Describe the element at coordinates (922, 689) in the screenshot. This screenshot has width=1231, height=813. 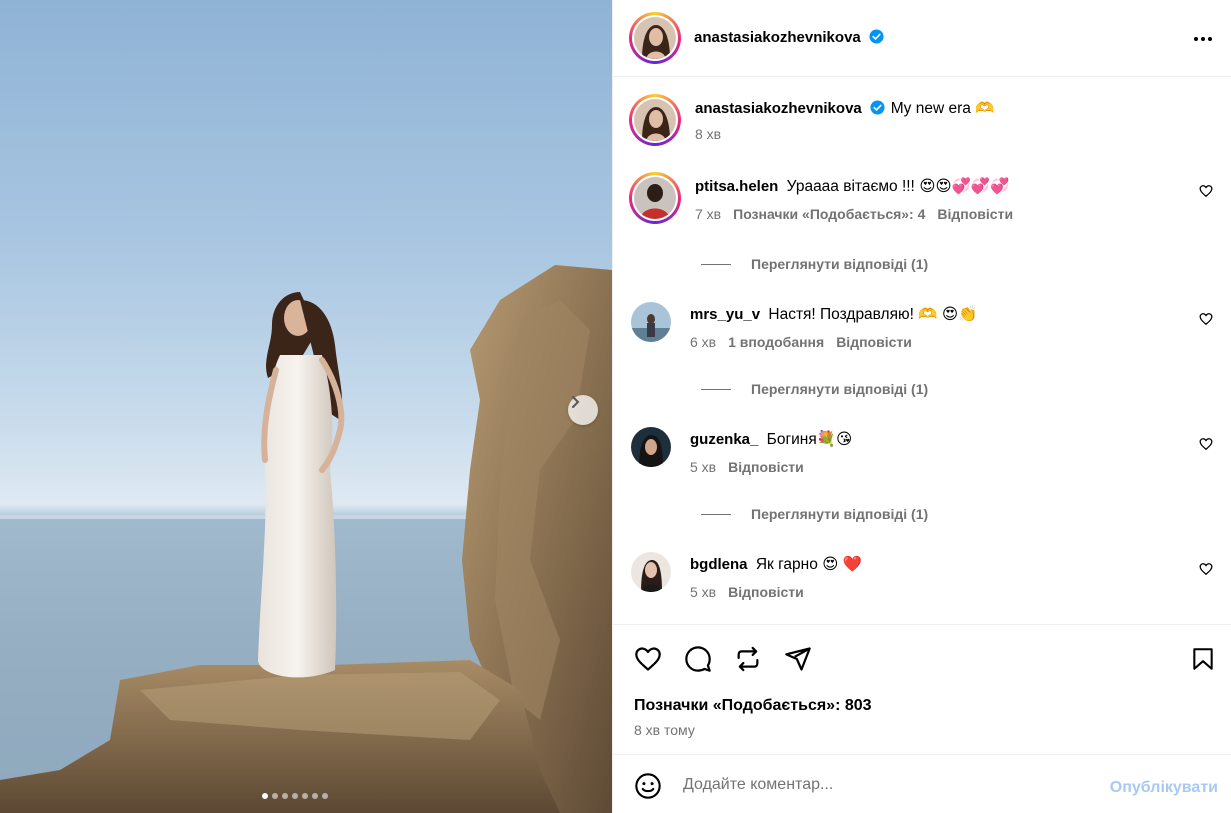
I see `post-actions: Позначки «Подобається»: 803 8 хв тому` at that location.